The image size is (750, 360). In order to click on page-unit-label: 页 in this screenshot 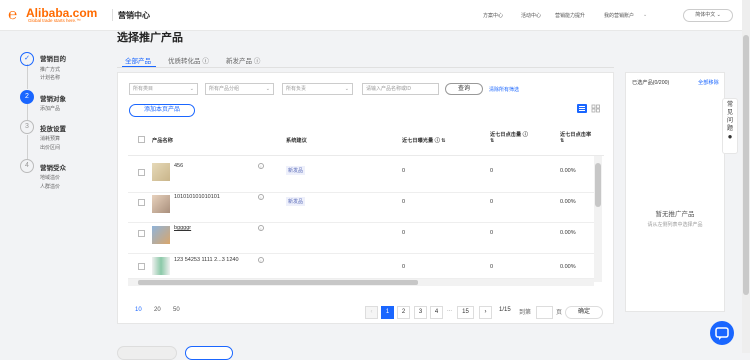, I will do `click(559, 313)`.